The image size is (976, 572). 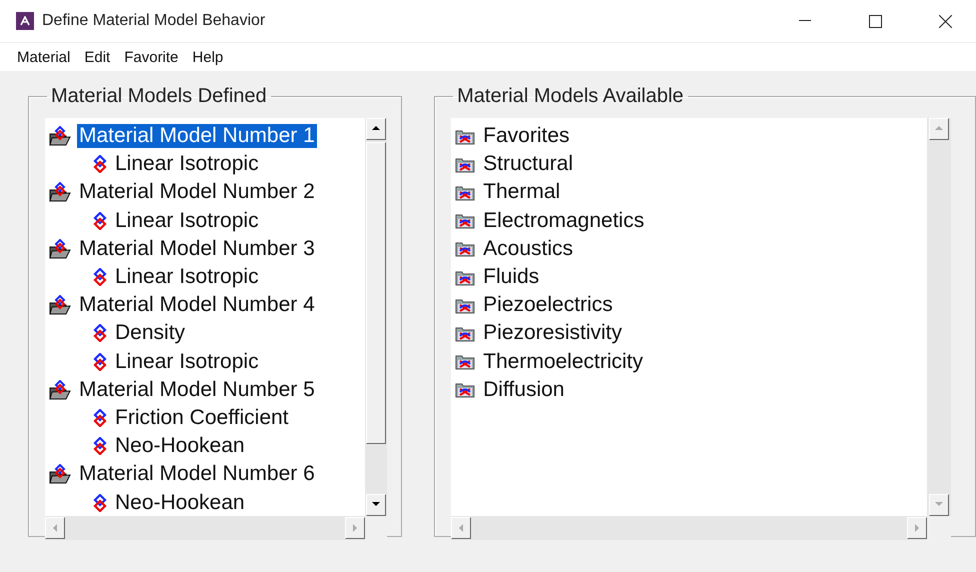 What do you see at coordinates (207, 57) in the screenshot?
I see `menu-item: Help` at bounding box center [207, 57].